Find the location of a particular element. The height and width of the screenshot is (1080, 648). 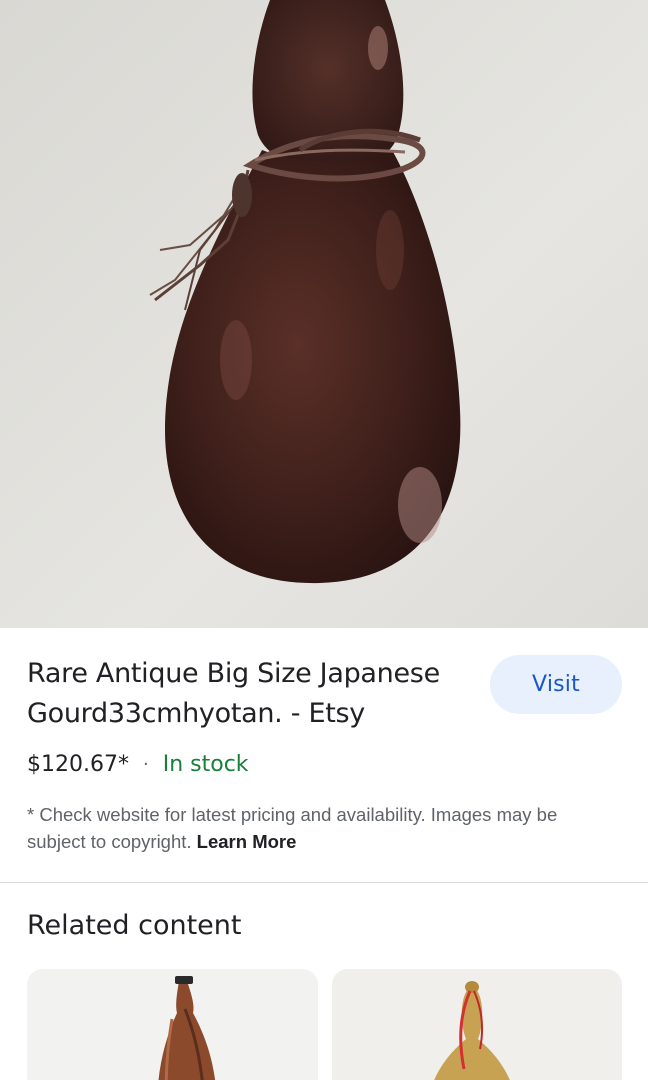

section-divider is located at coordinates (324, 882).